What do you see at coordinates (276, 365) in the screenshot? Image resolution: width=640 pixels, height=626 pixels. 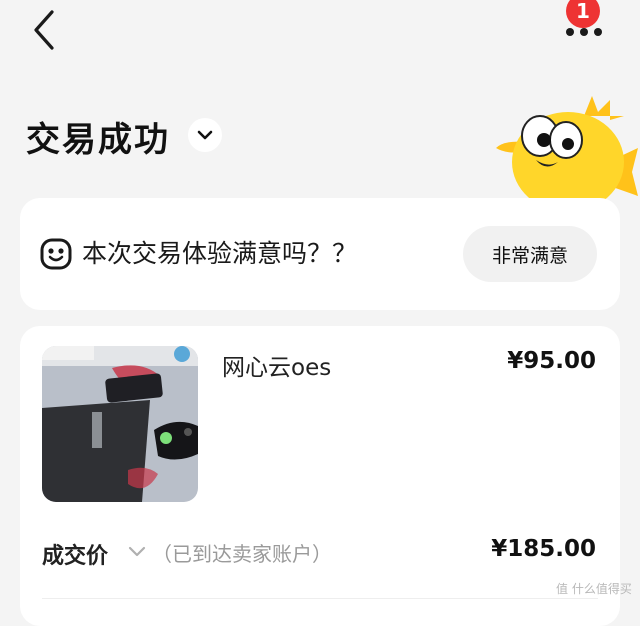 I see `item-title-link: 网心云oes` at bounding box center [276, 365].